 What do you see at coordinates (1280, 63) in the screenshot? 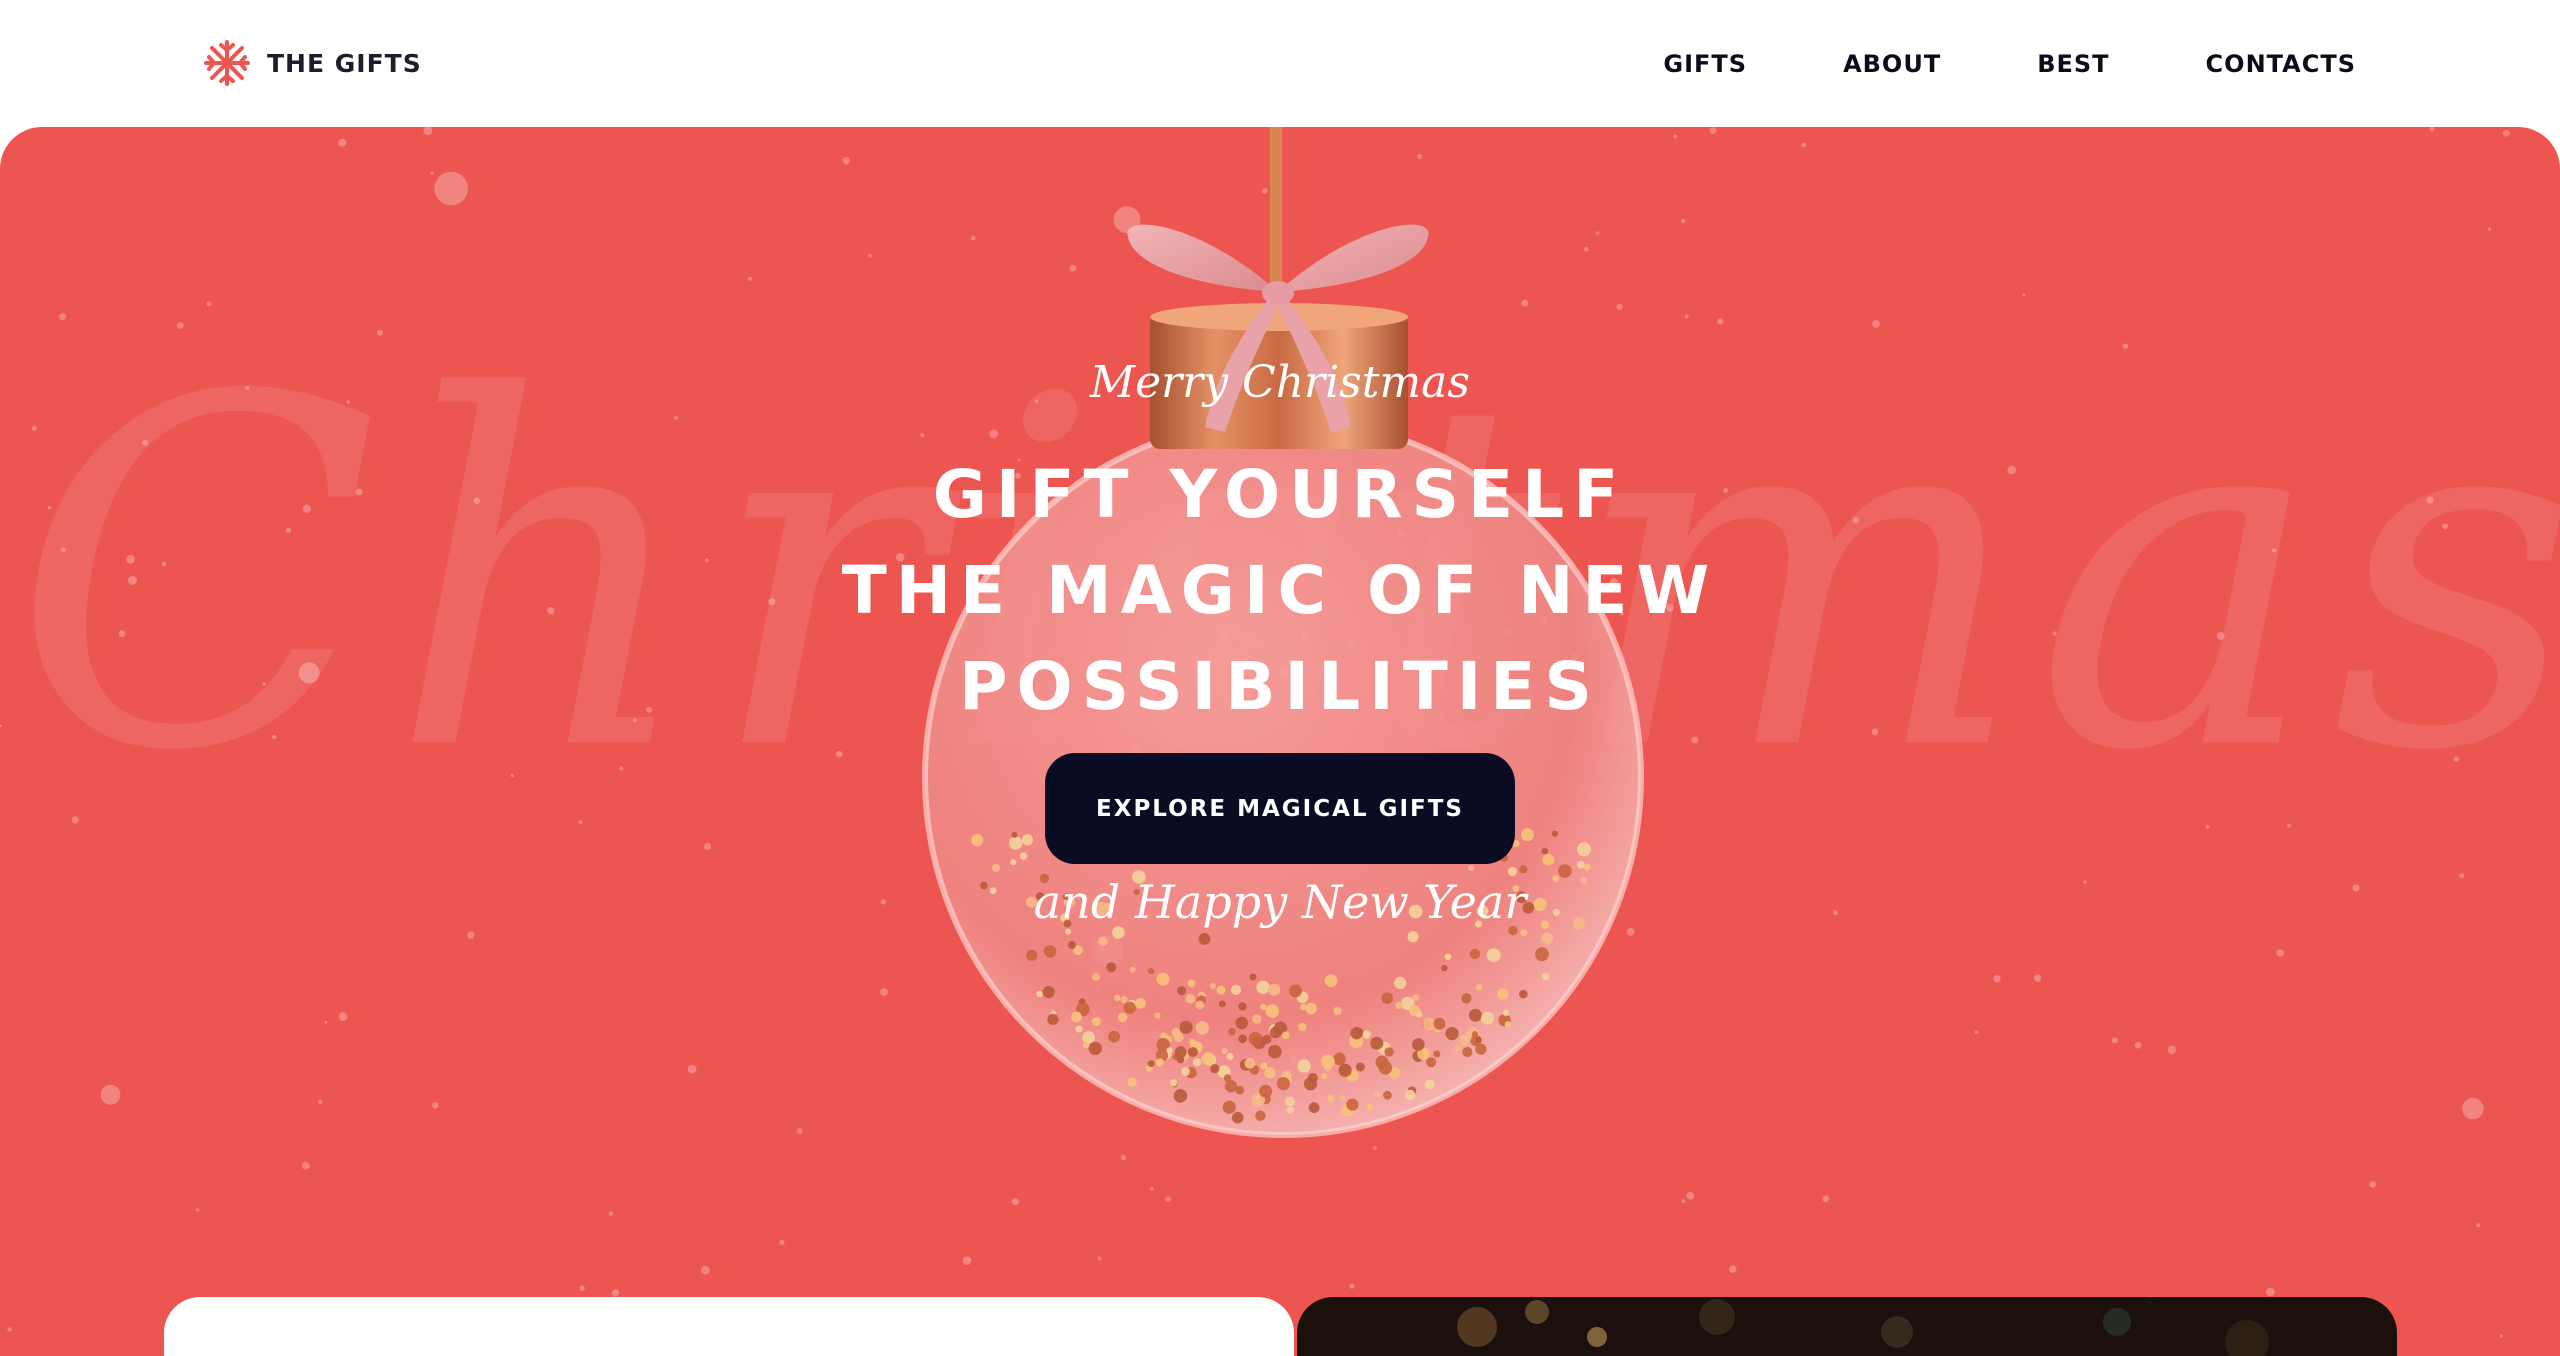
I see `site-header: THE GIFTS GIFTS ABOUT BEST CONTACTS` at bounding box center [1280, 63].